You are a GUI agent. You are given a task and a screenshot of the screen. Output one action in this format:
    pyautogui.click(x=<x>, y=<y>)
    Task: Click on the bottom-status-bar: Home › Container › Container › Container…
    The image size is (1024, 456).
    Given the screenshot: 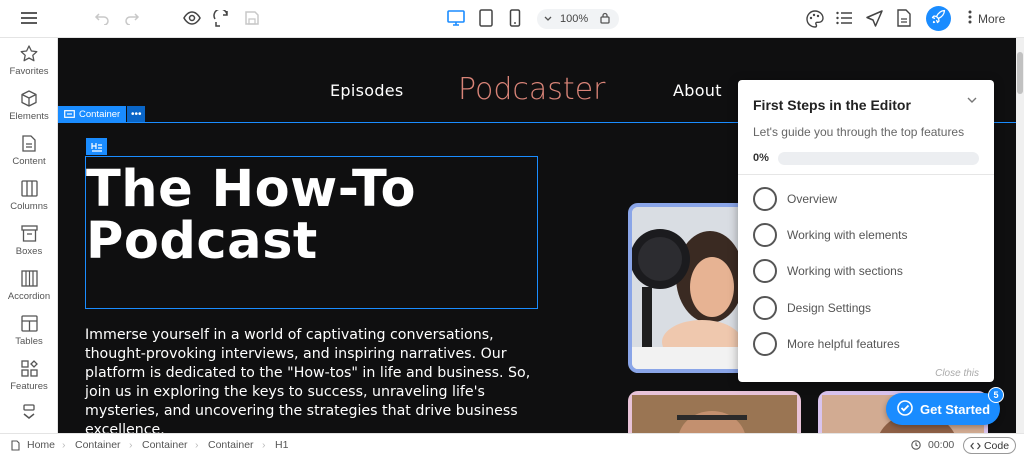 What is the action you would take?
    pyautogui.click(x=512, y=444)
    